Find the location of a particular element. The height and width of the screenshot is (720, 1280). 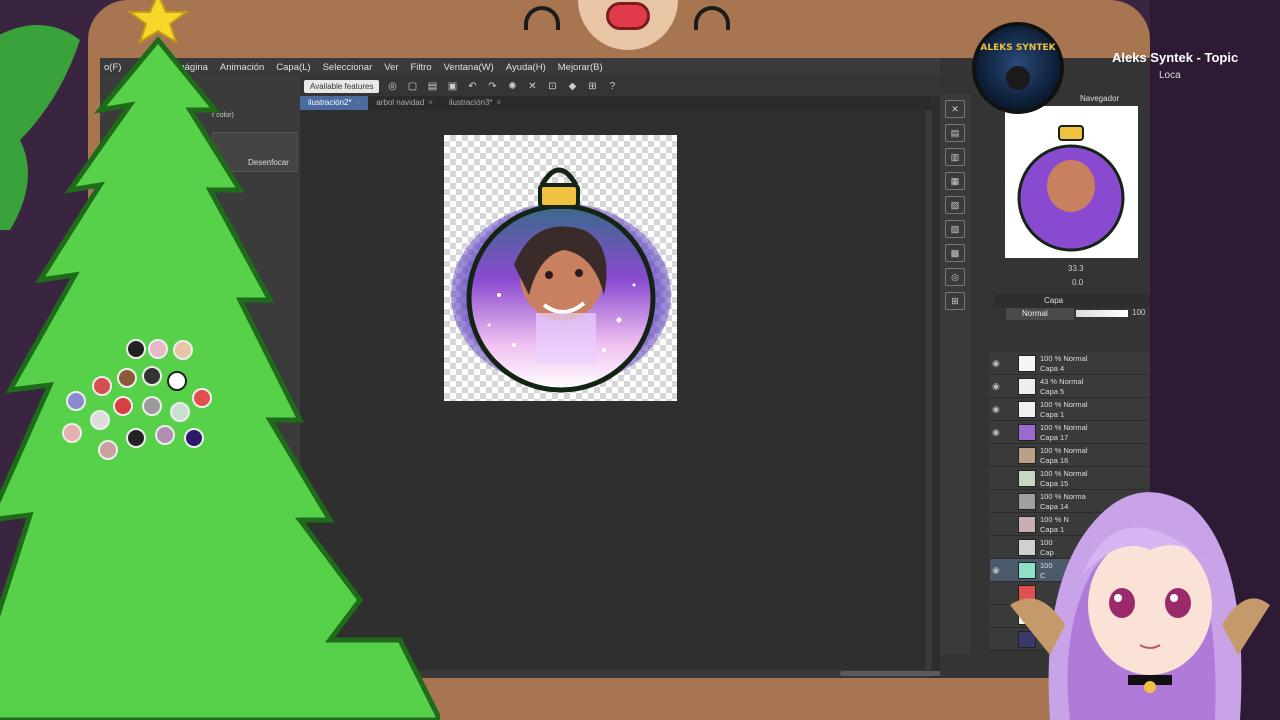

document-canvas is located at coordinates (560, 268).